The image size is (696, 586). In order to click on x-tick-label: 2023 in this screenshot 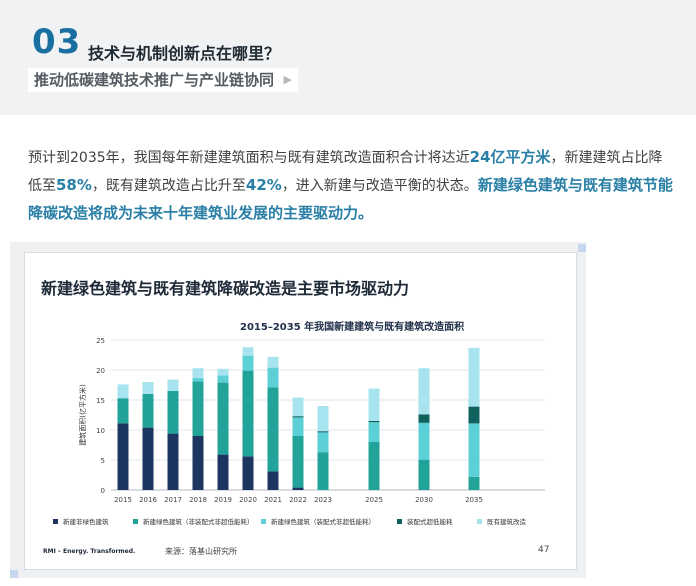, I will do `click(323, 500)`.